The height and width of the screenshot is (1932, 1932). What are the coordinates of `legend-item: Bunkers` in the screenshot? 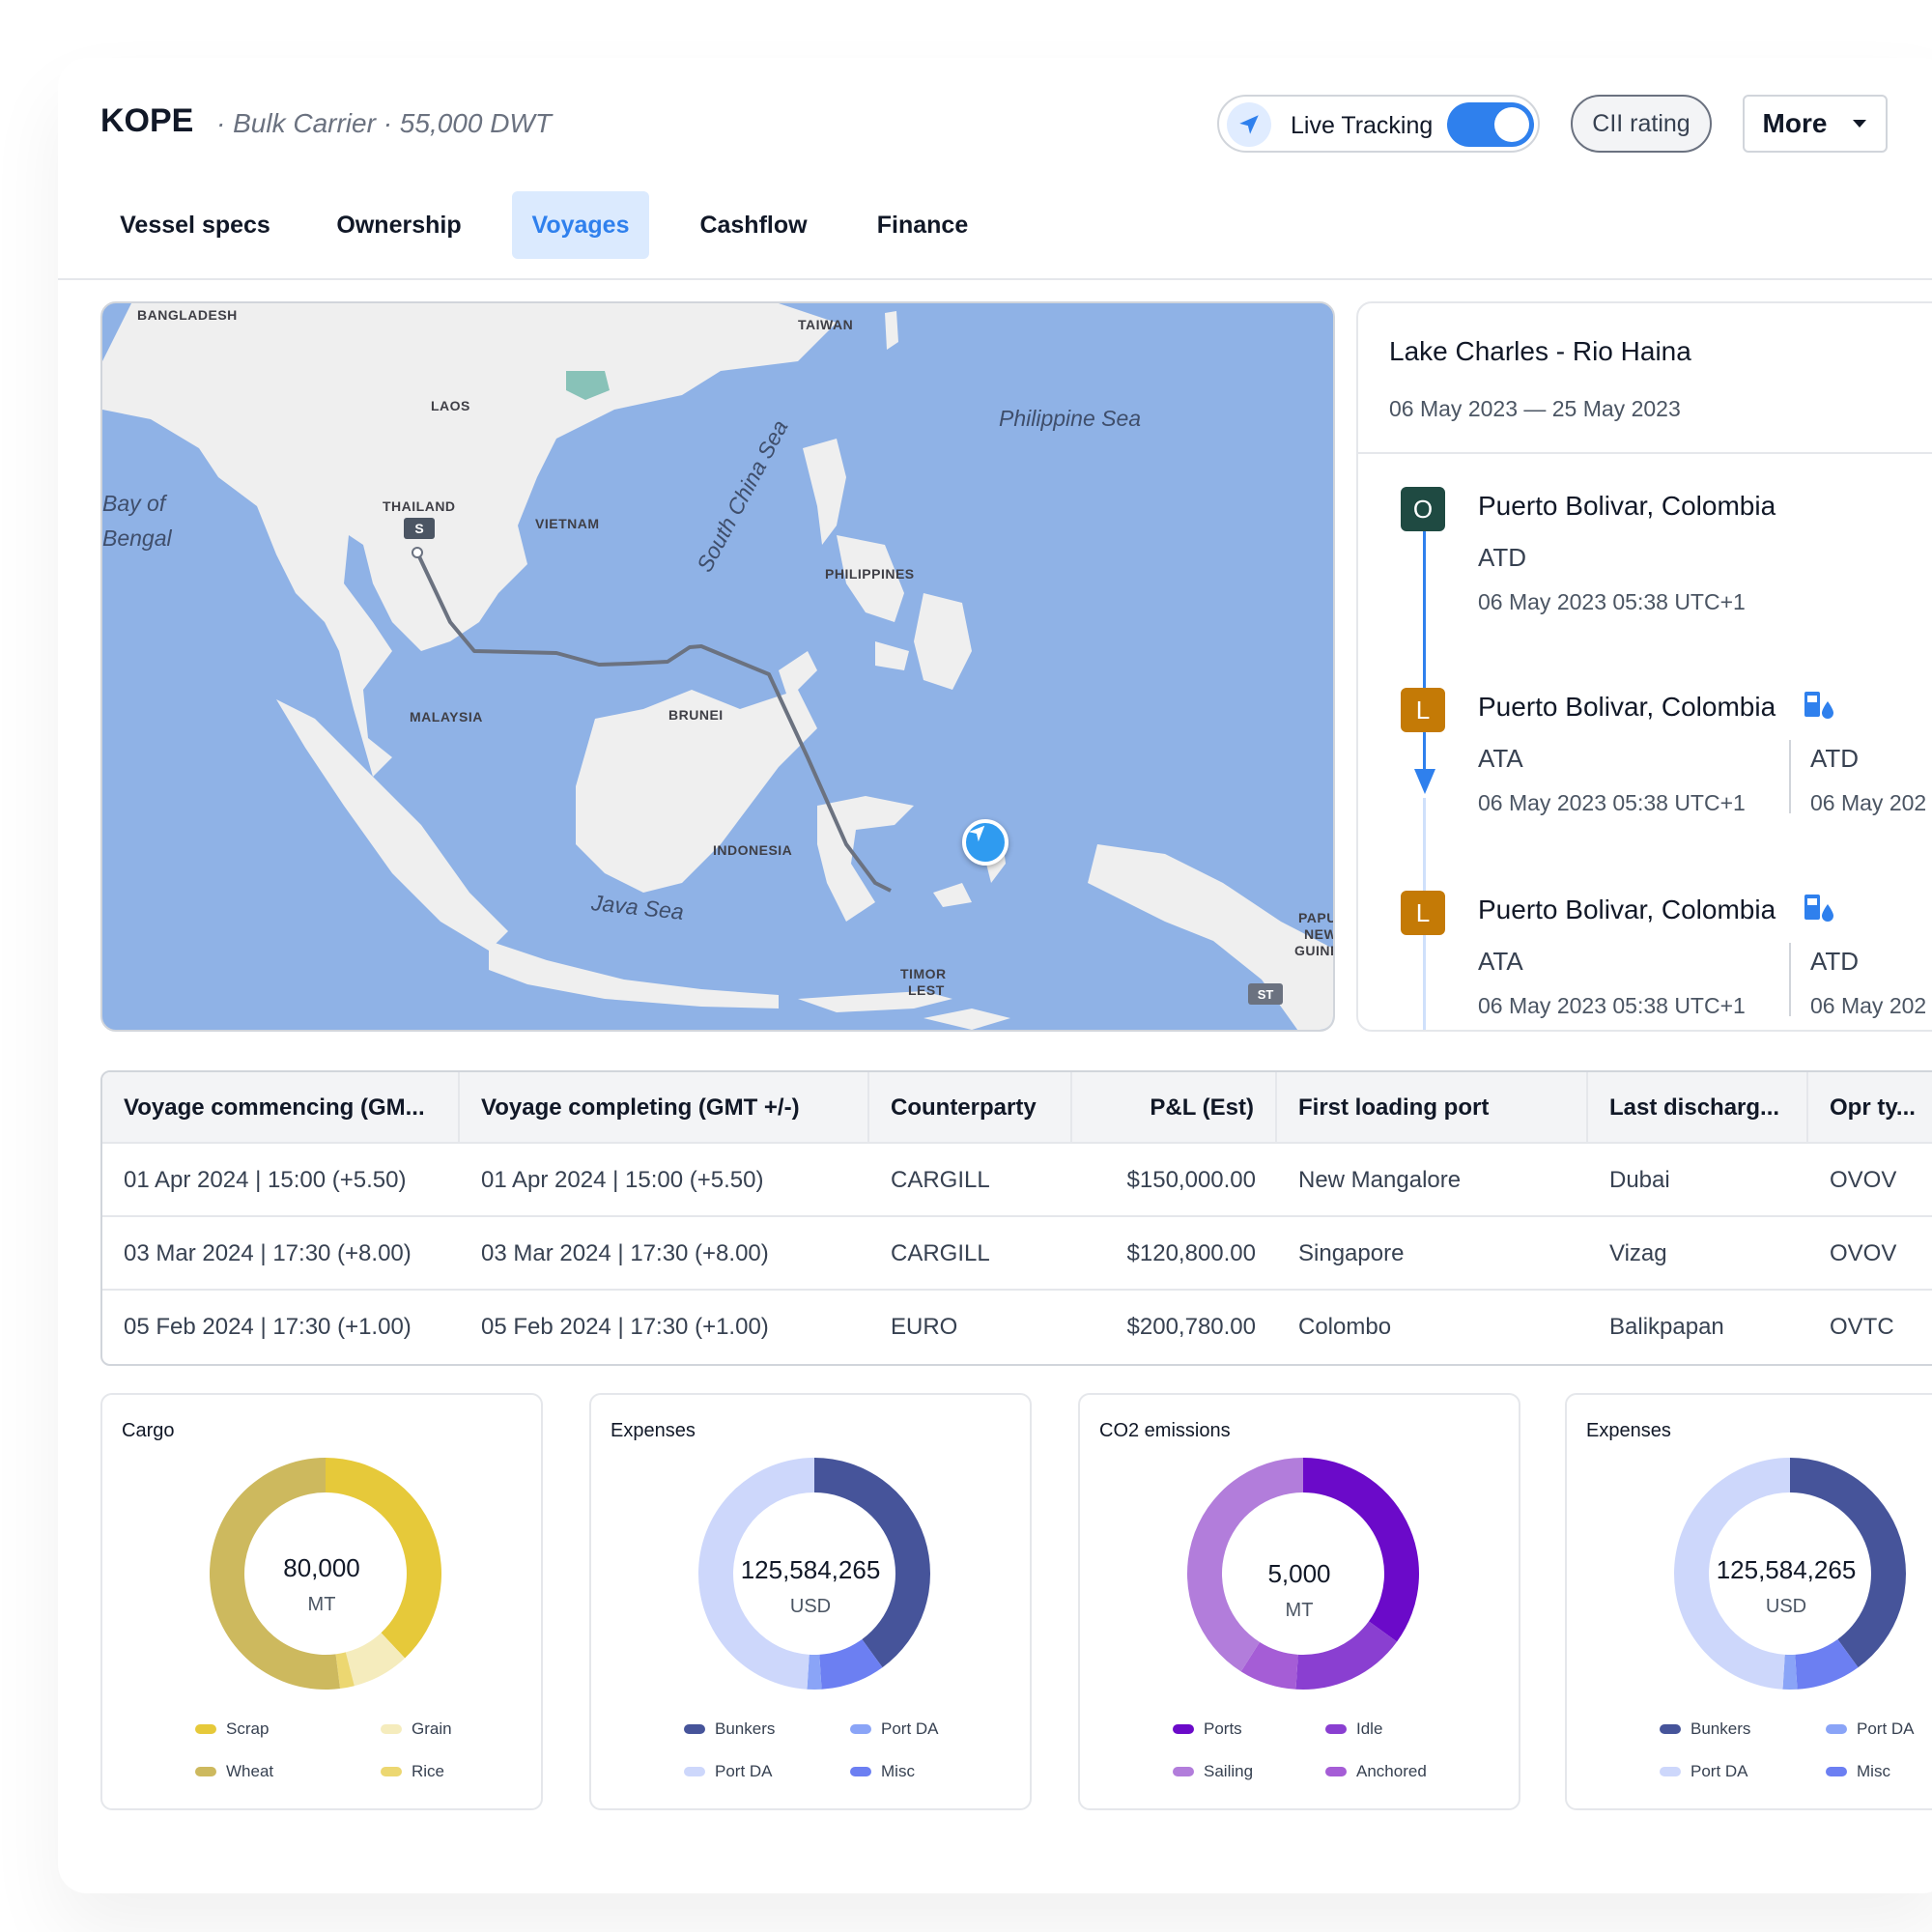 It's located at (729, 1729).